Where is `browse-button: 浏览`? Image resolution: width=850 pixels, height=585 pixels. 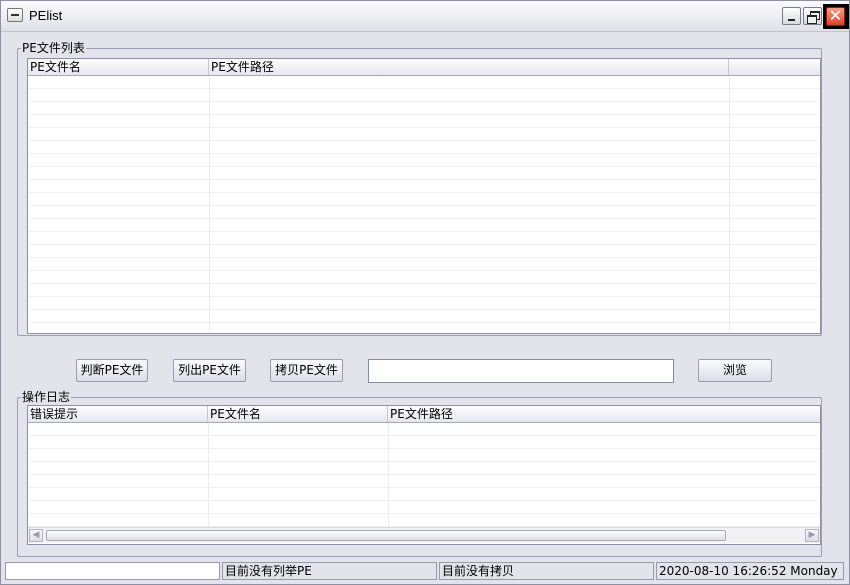 browse-button: 浏览 is located at coordinates (735, 370).